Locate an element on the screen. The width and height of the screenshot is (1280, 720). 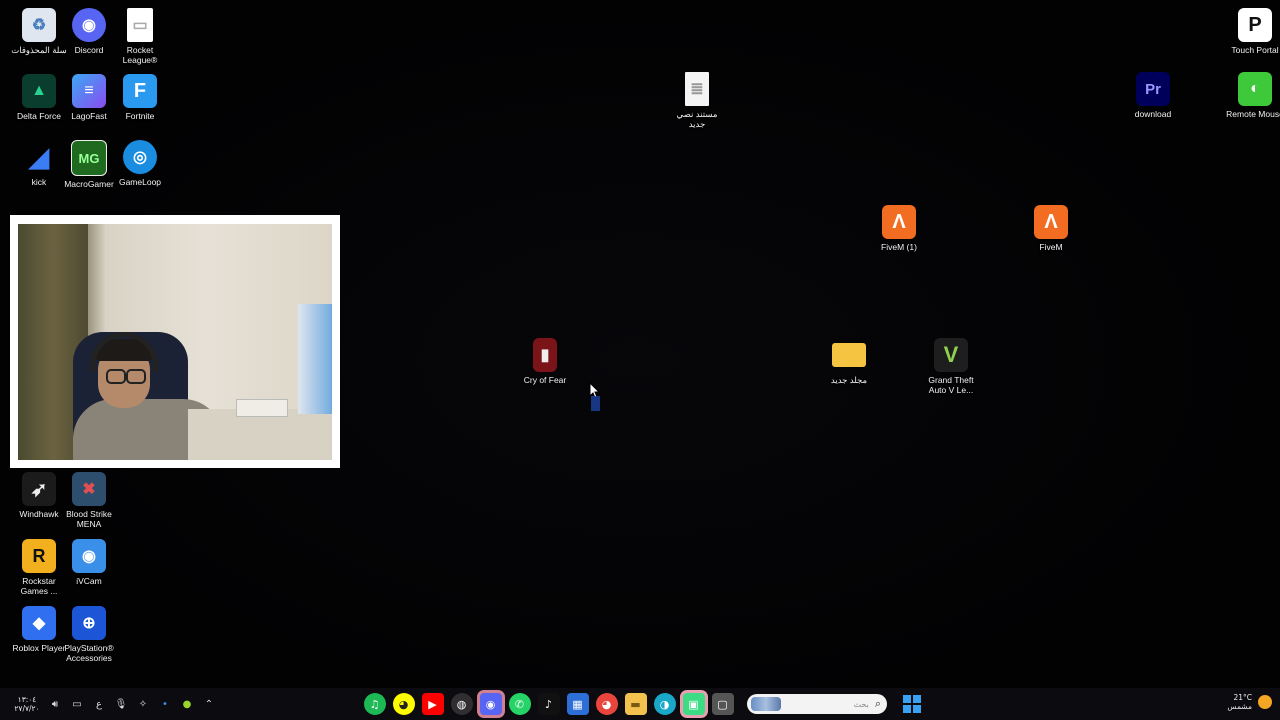
youtube-icon: ▶ is located at coordinates (432, 704).